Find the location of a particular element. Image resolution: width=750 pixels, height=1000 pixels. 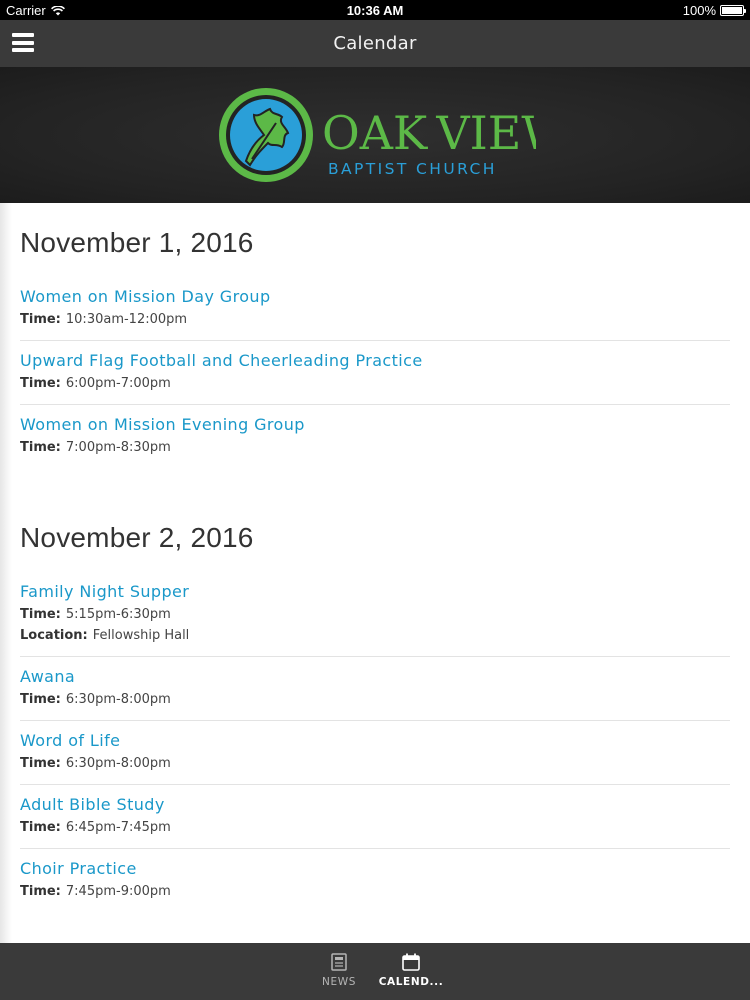

event-item: Choir Practice Time: 7:45pm-9:00pm is located at coordinates (375, 880).